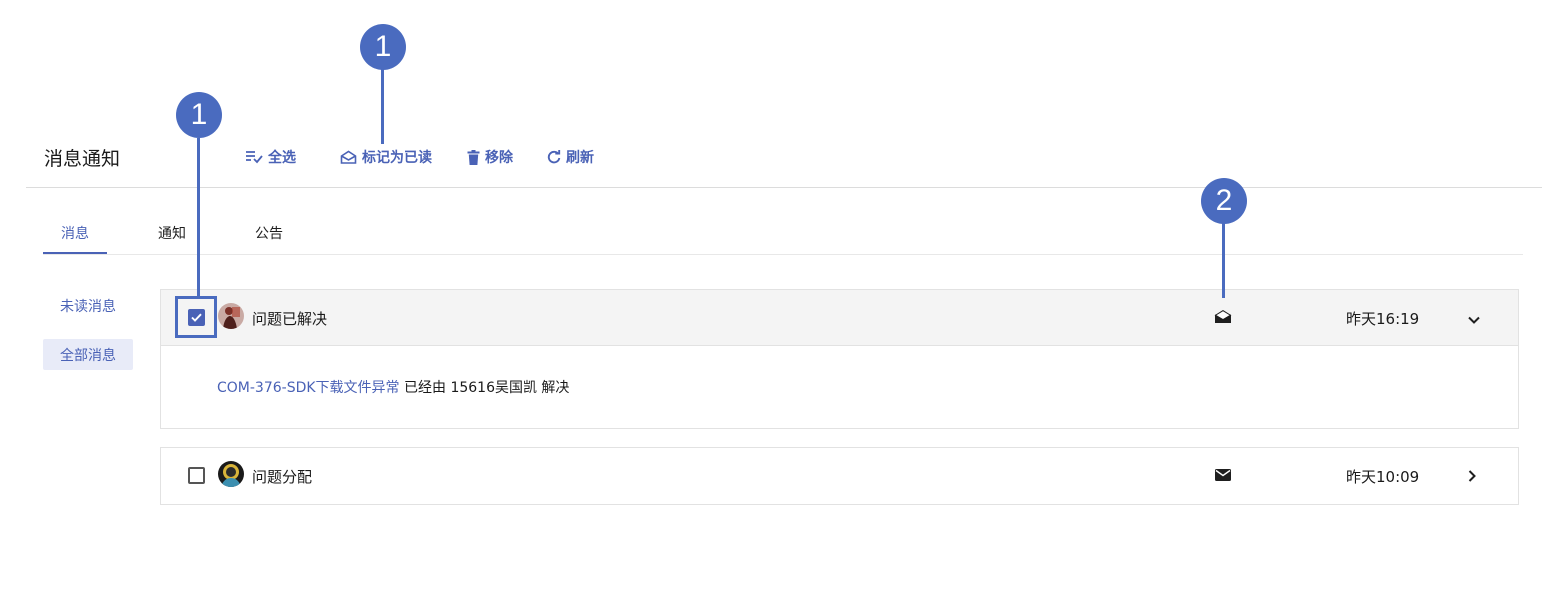 The width and height of the screenshot is (1563, 590). I want to click on tab-notifications: 通知, so click(172, 233).